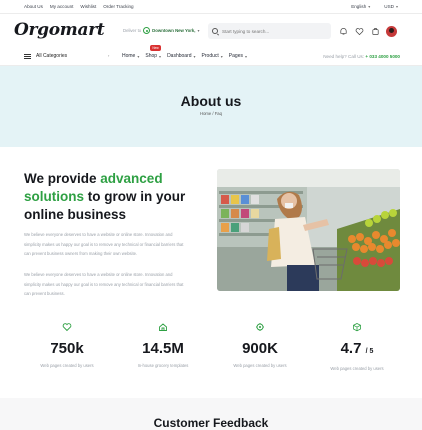  What do you see at coordinates (163, 348) in the screenshot?
I see `stat-value: 14.5M` at bounding box center [163, 348].